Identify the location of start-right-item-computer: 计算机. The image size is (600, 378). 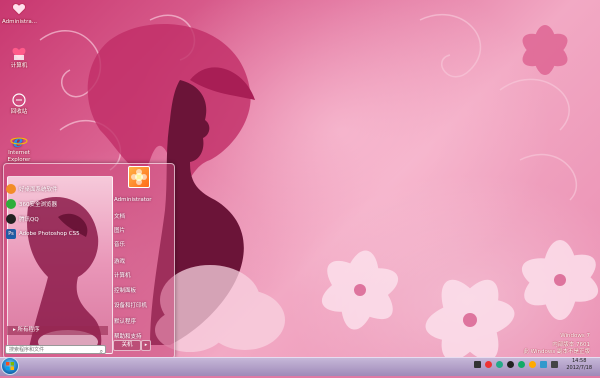
(122, 275).